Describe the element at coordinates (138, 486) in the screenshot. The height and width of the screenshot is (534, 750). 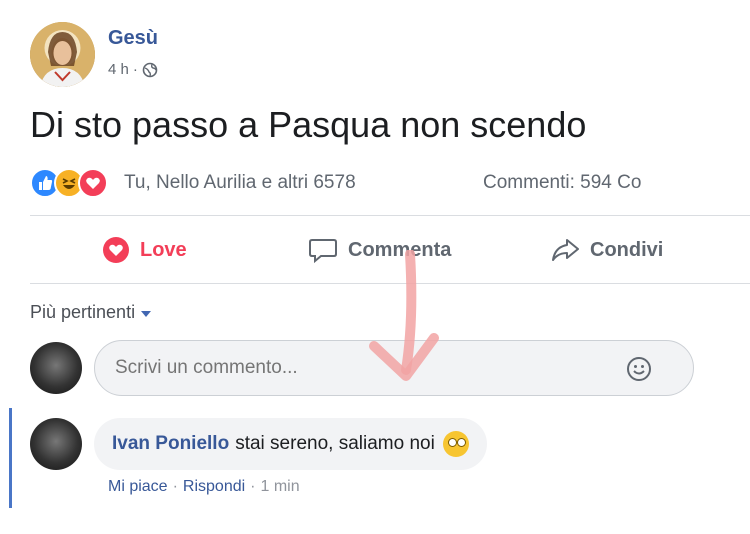
I see `comment-like-link: Mi piace` at that location.